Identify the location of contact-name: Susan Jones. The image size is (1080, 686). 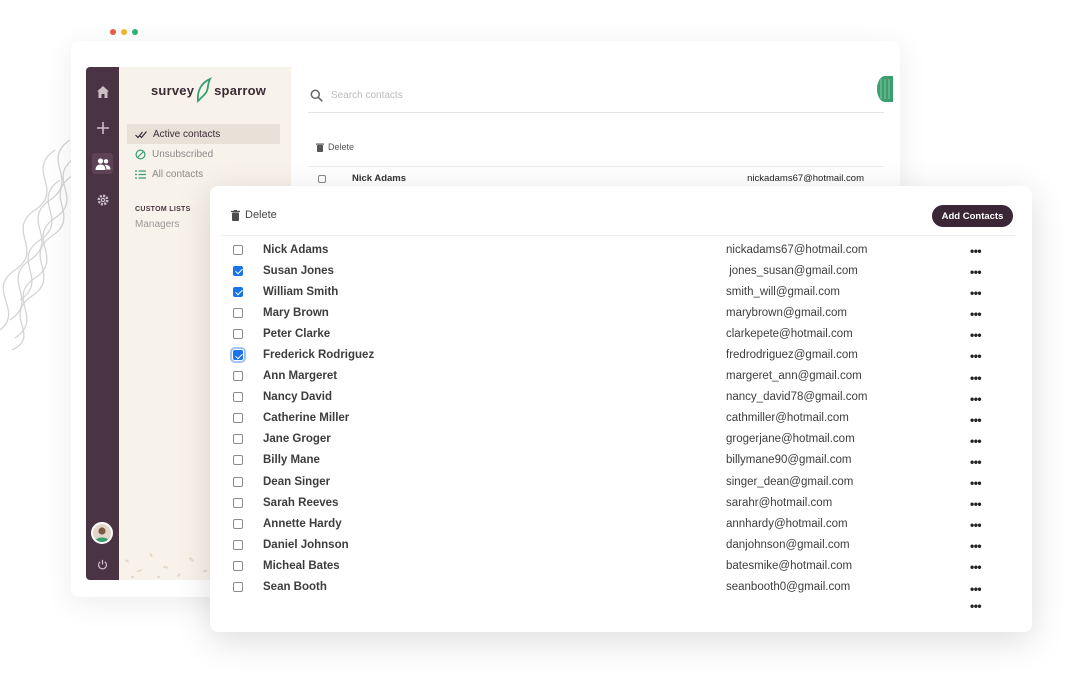
(298, 270).